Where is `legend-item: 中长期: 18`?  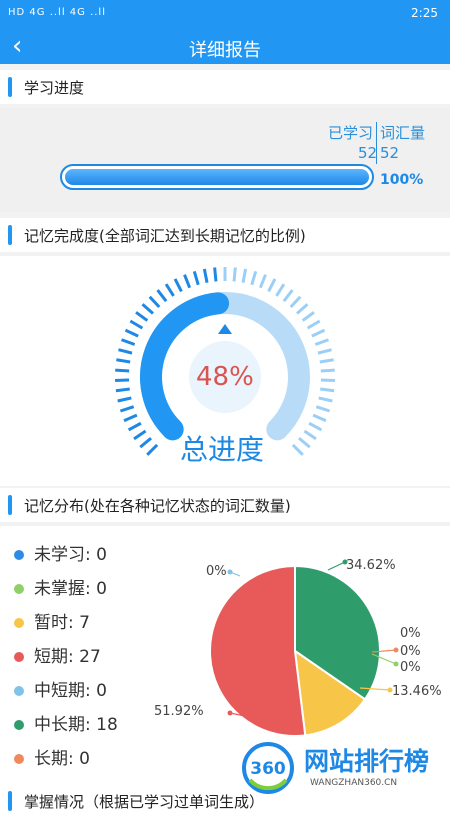 legend-item: 中长期: 18 is located at coordinates (66, 722).